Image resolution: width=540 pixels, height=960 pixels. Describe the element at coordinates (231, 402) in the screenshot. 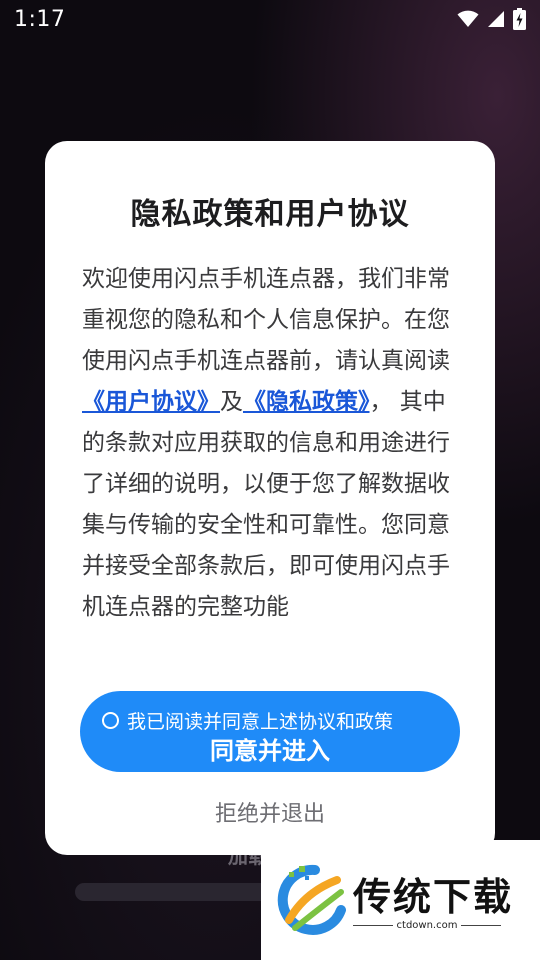

I see `body-conjunction-text: 及` at that location.